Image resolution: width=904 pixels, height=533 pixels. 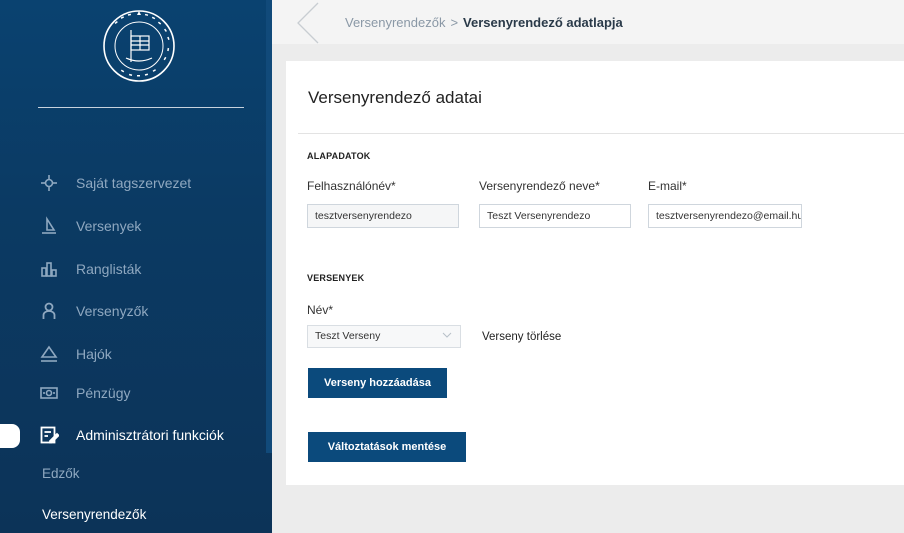 What do you see at coordinates (339, 156) in the screenshot?
I see `section-title-basic: ALAPADATOK` at bounding box center [339, 156].